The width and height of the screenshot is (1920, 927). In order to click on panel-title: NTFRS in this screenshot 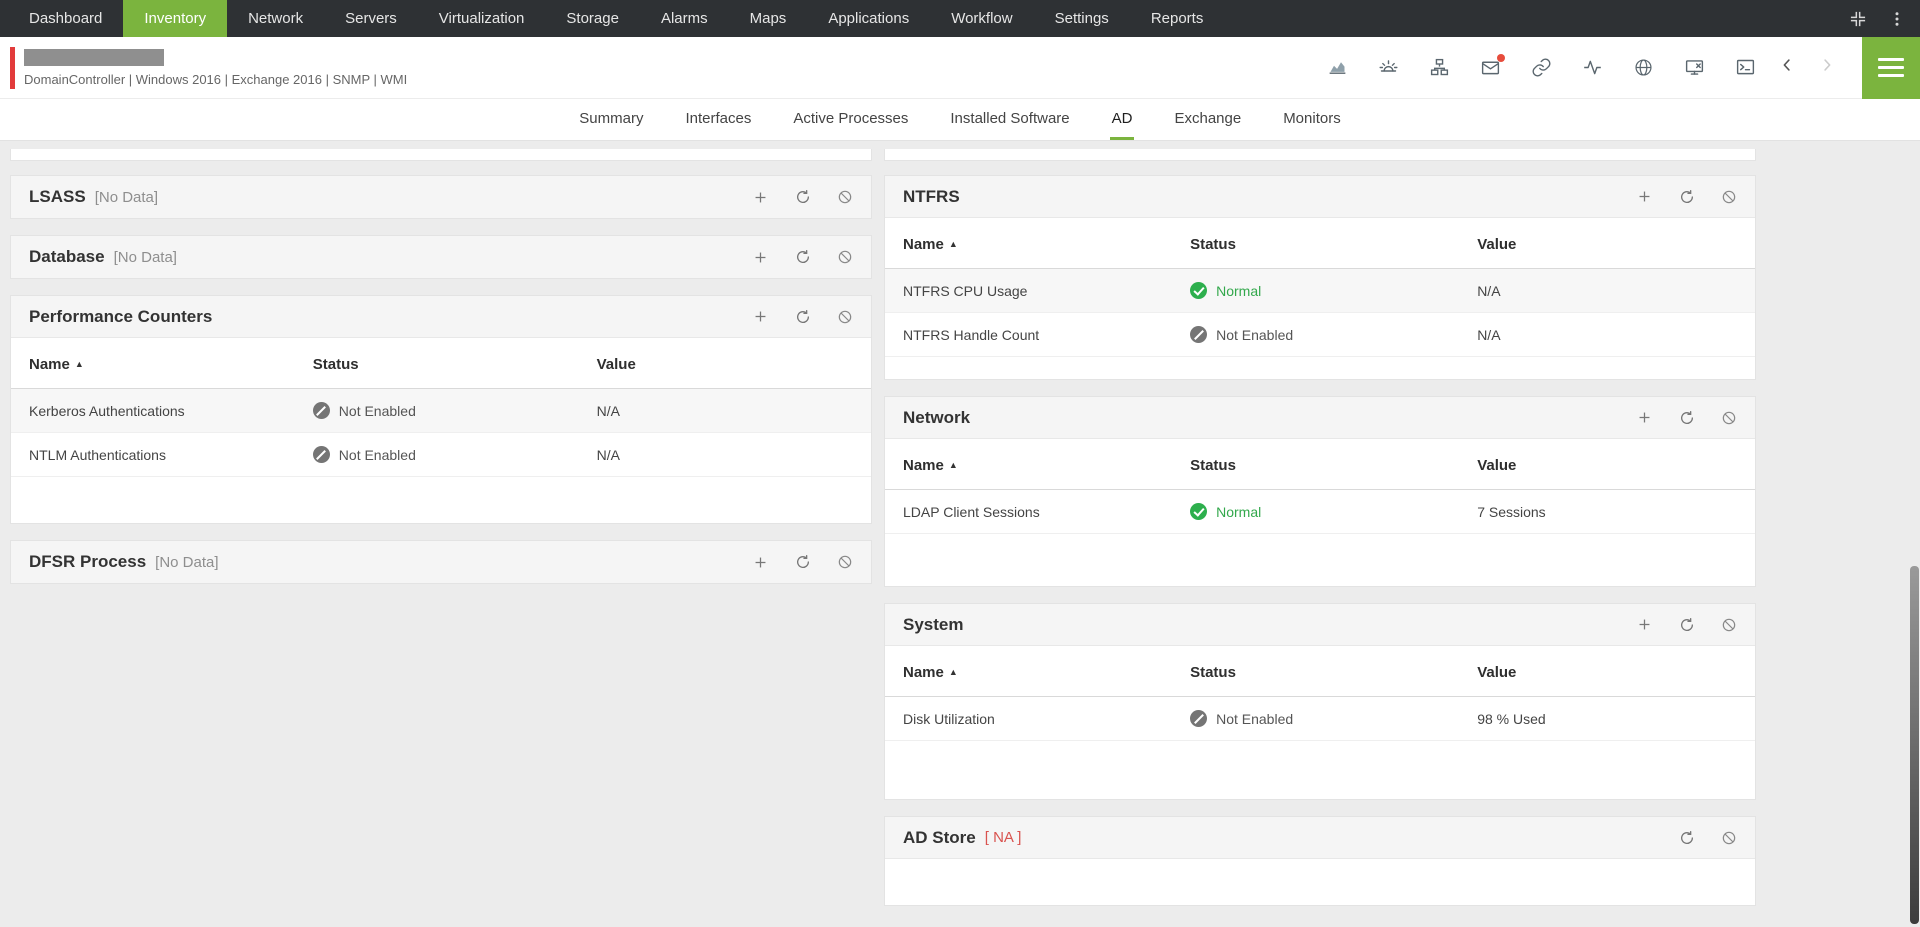, I will do `click(931, 196)`.